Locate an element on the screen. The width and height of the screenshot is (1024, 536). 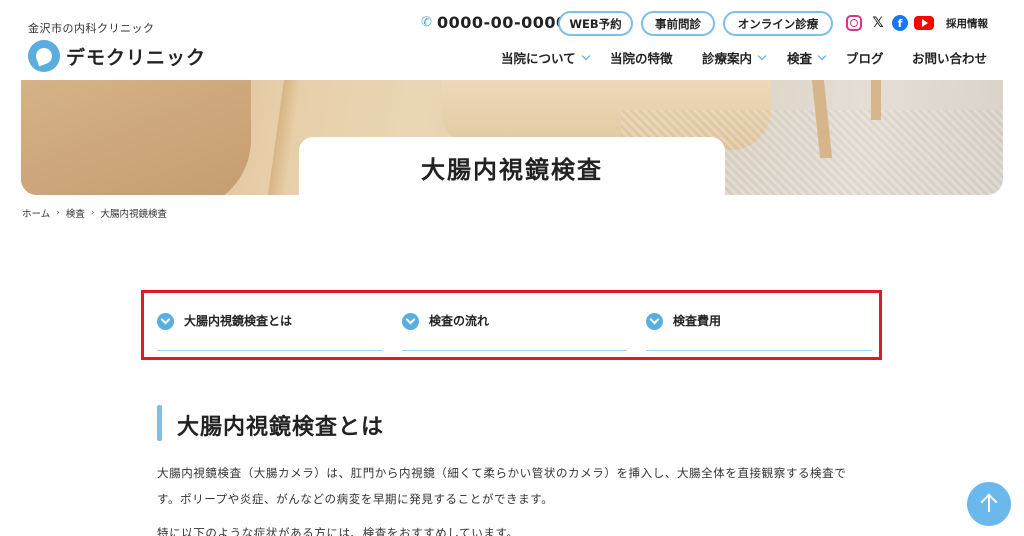
page-title: 大腸内視鏡検査 is located at coordinates (512, 169).